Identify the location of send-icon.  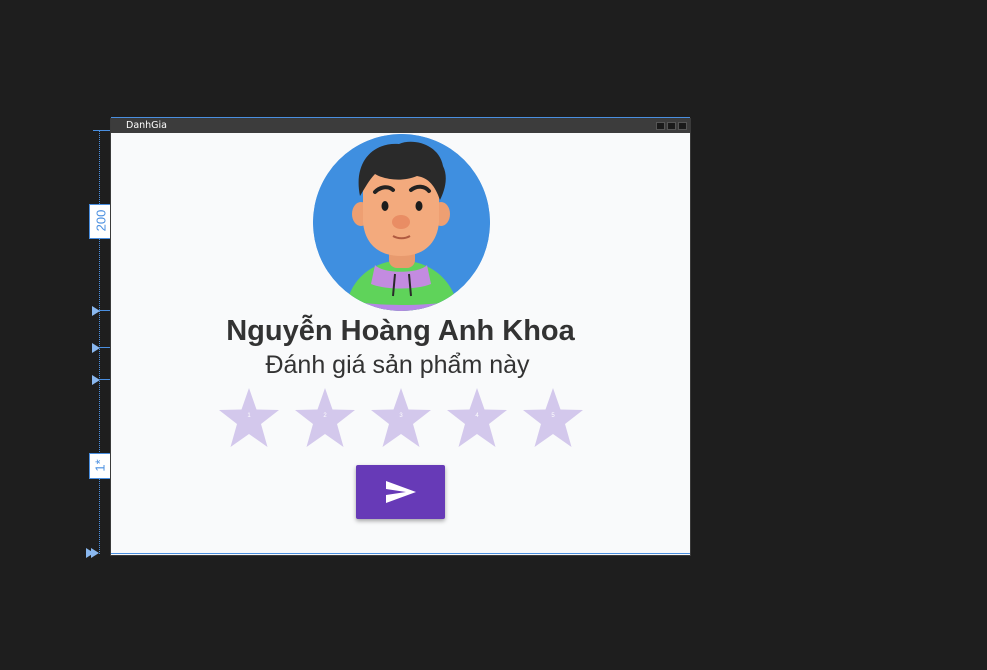
(400, 492).